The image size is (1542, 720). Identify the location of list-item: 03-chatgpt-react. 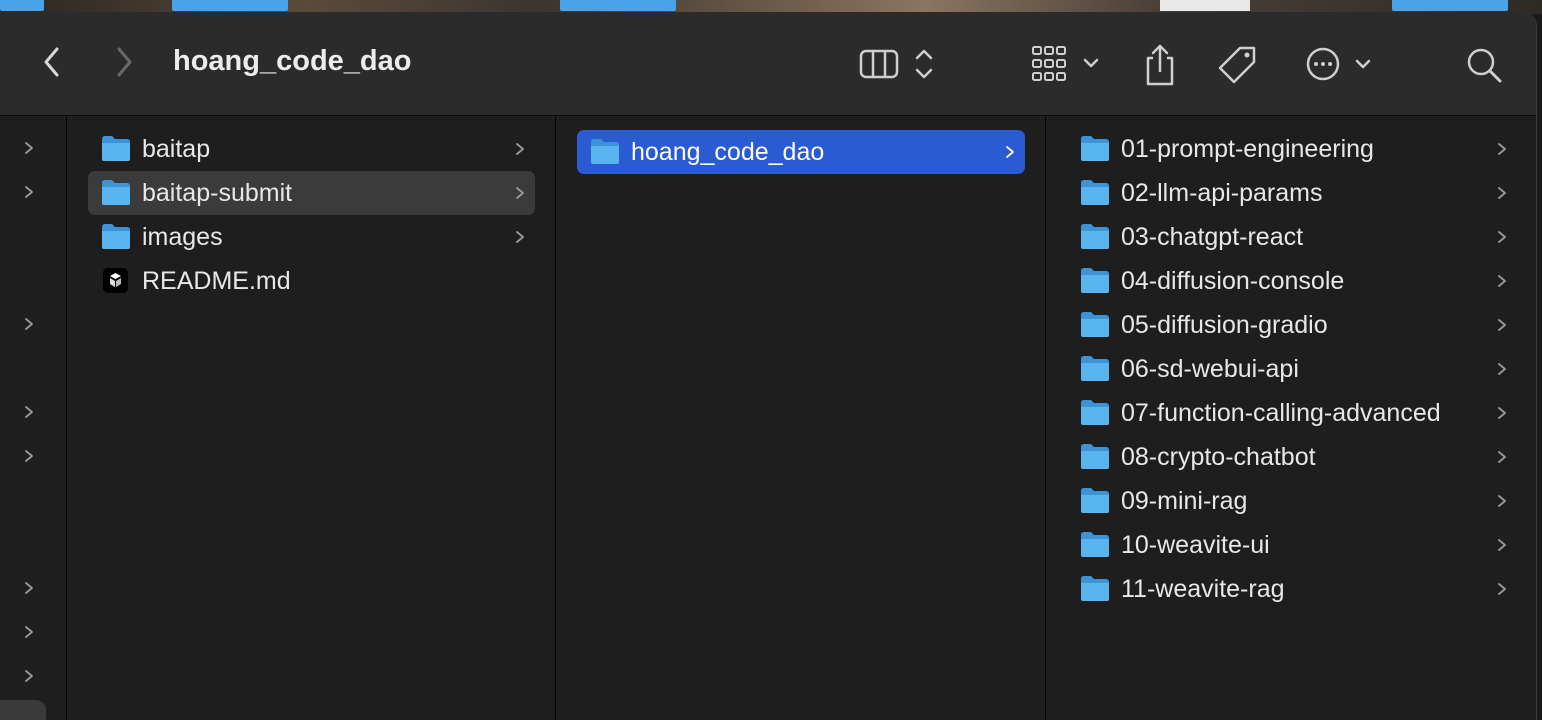
(1292, 237).